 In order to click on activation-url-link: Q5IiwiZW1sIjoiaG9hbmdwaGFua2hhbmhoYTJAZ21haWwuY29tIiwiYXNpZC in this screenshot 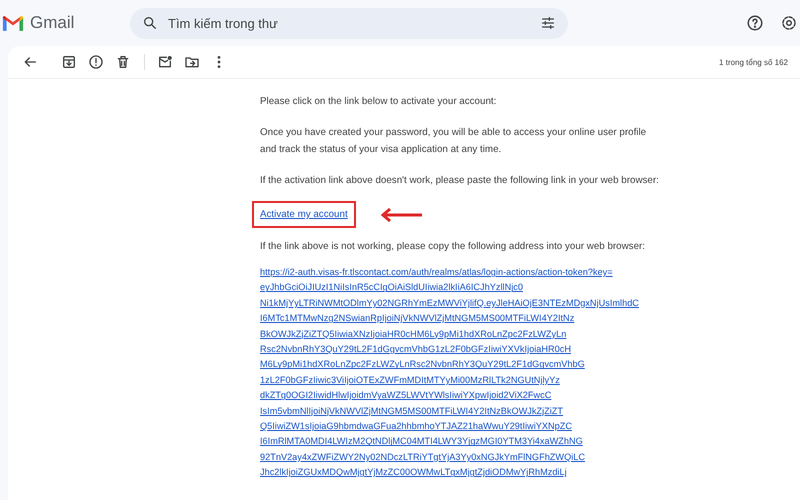, I will do `click(416, 426)`.